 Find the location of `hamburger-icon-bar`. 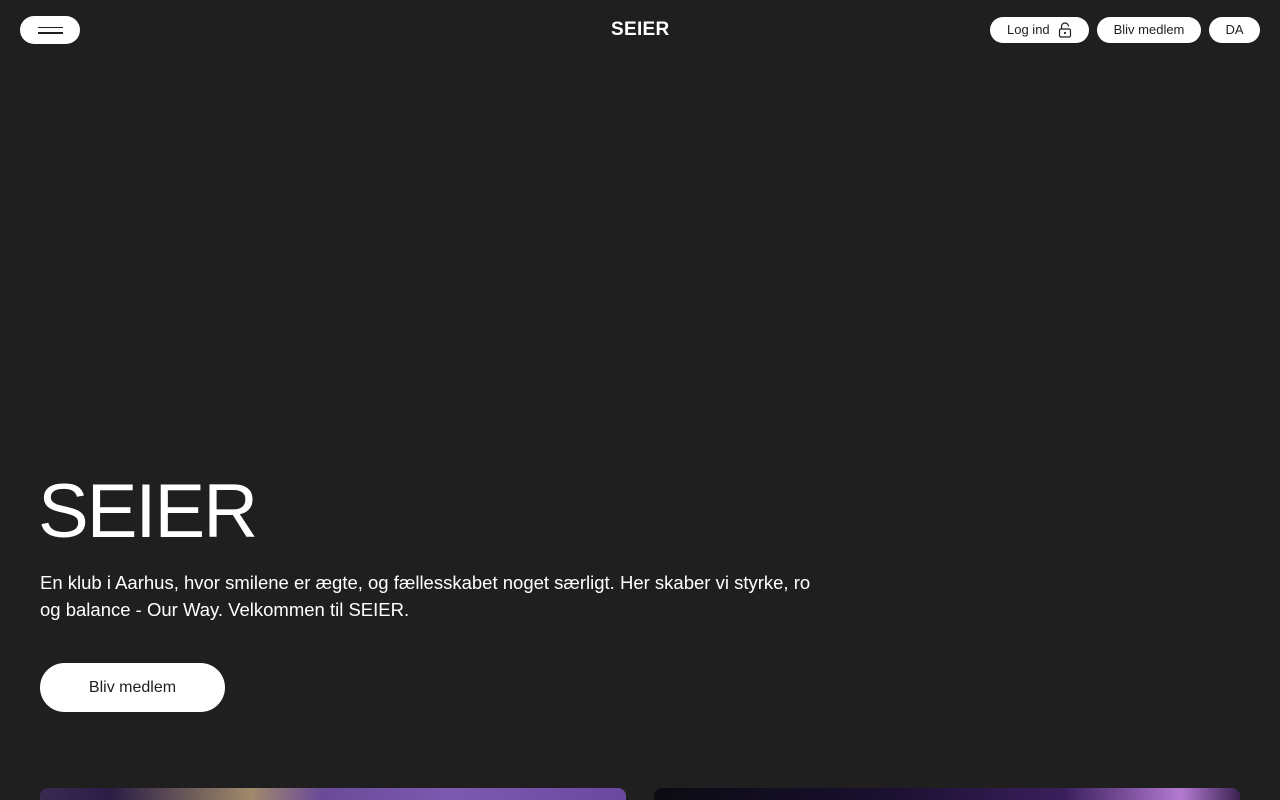

hamburger-icon-bar is located at coordinates (50, 33).